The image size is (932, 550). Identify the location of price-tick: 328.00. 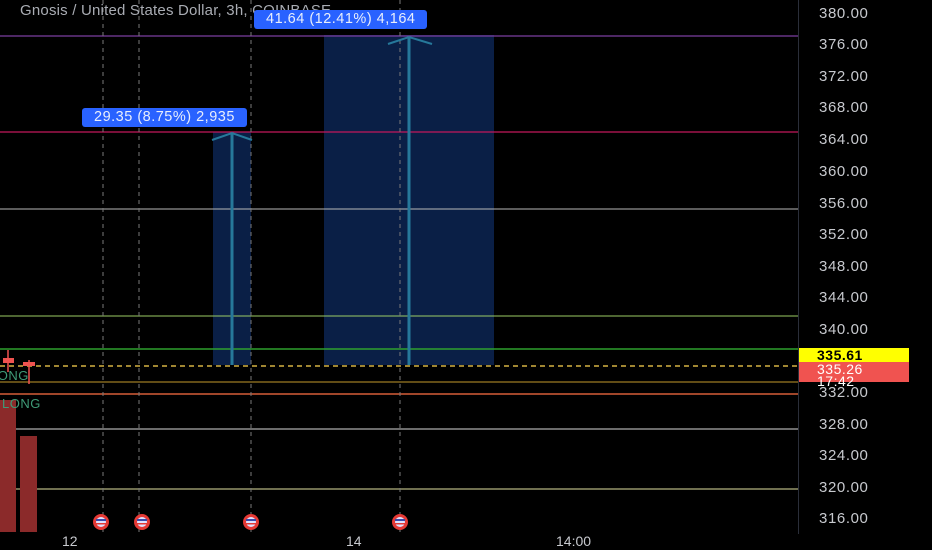
(844, 424).